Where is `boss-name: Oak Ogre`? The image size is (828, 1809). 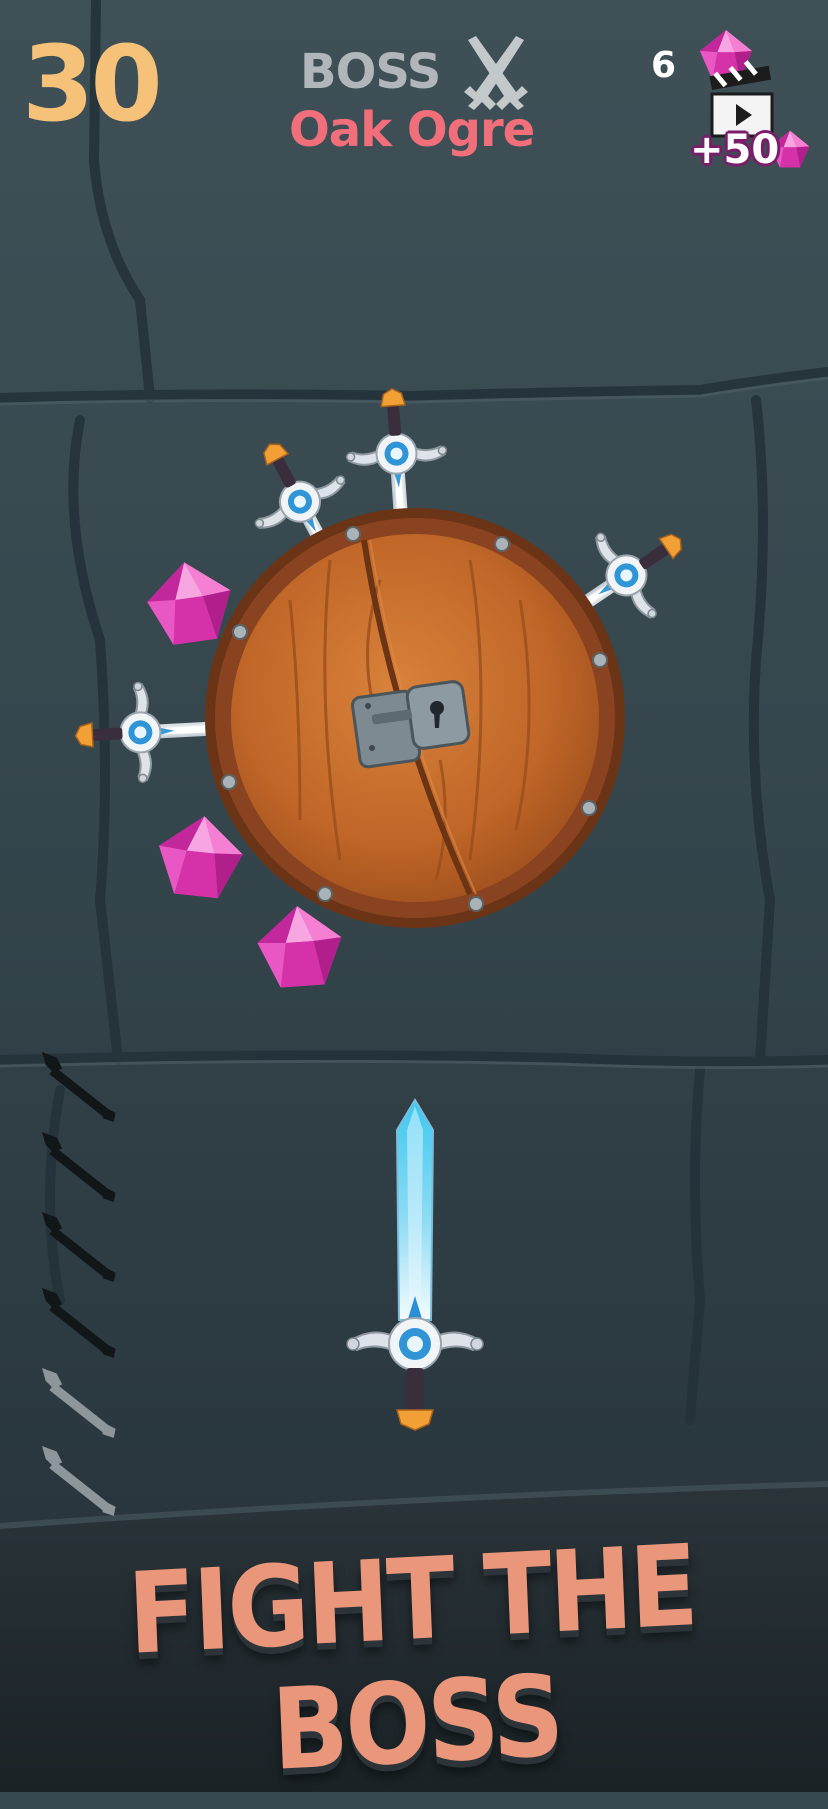
boss-name: Oak Ogre is located at coordinates (412, 130).